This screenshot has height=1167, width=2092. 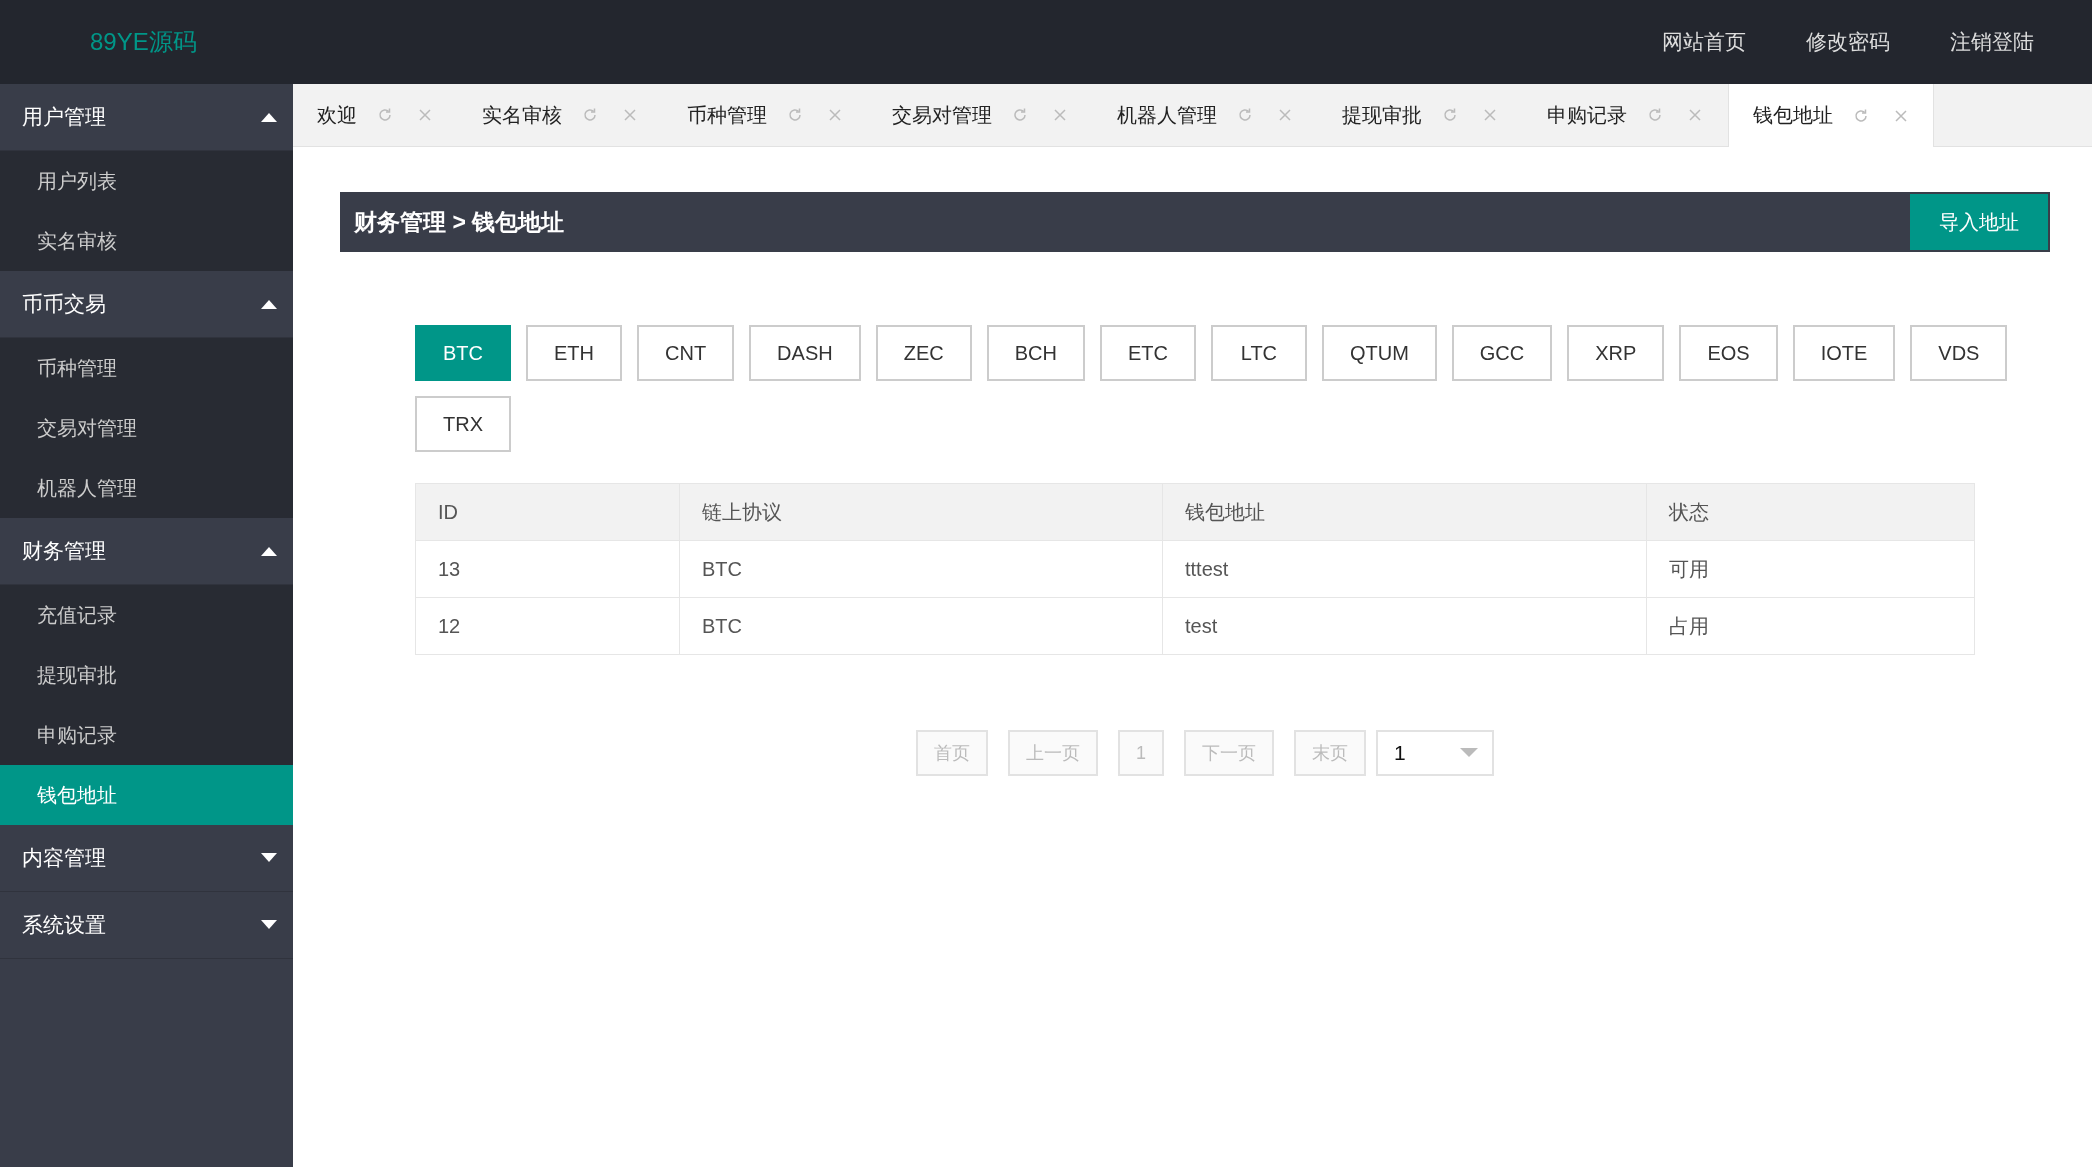 I want to click on coin-button: IOTE, so click(x=1844, y=353).